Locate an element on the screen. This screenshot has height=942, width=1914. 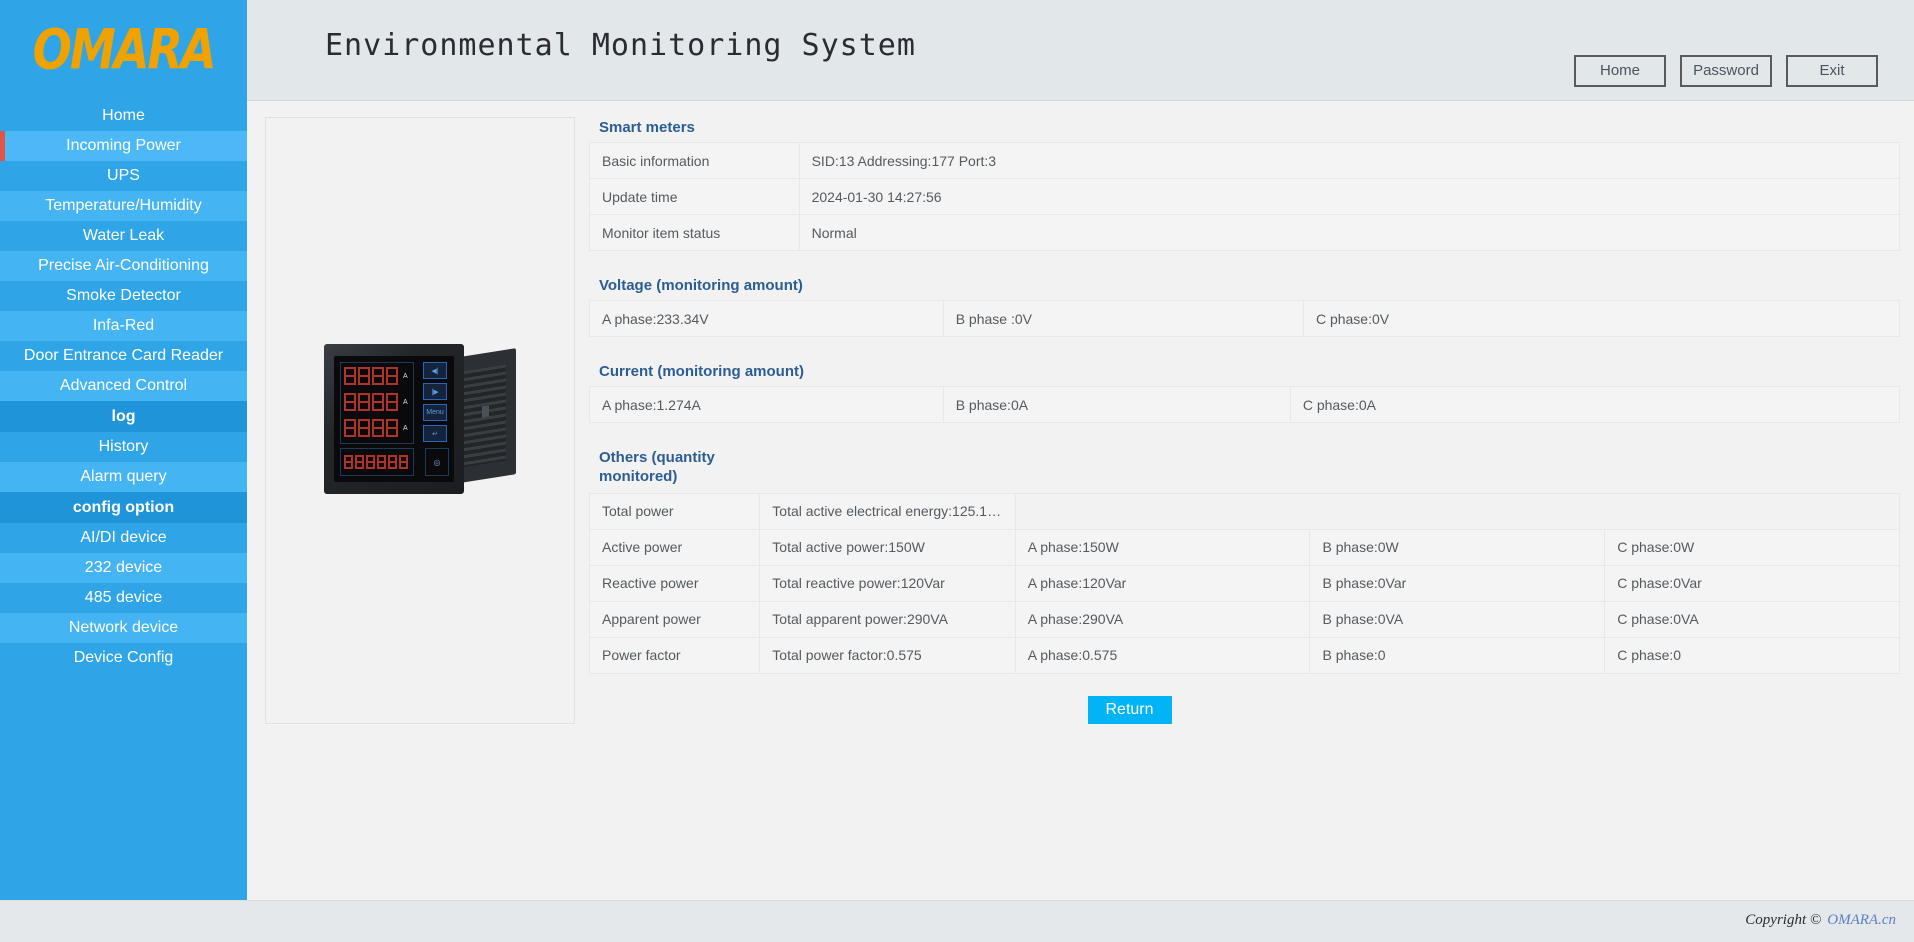
sidebar-item-door-entrance-card-reader: Door Entrance Card Reader is located at coordinates (123, 356).